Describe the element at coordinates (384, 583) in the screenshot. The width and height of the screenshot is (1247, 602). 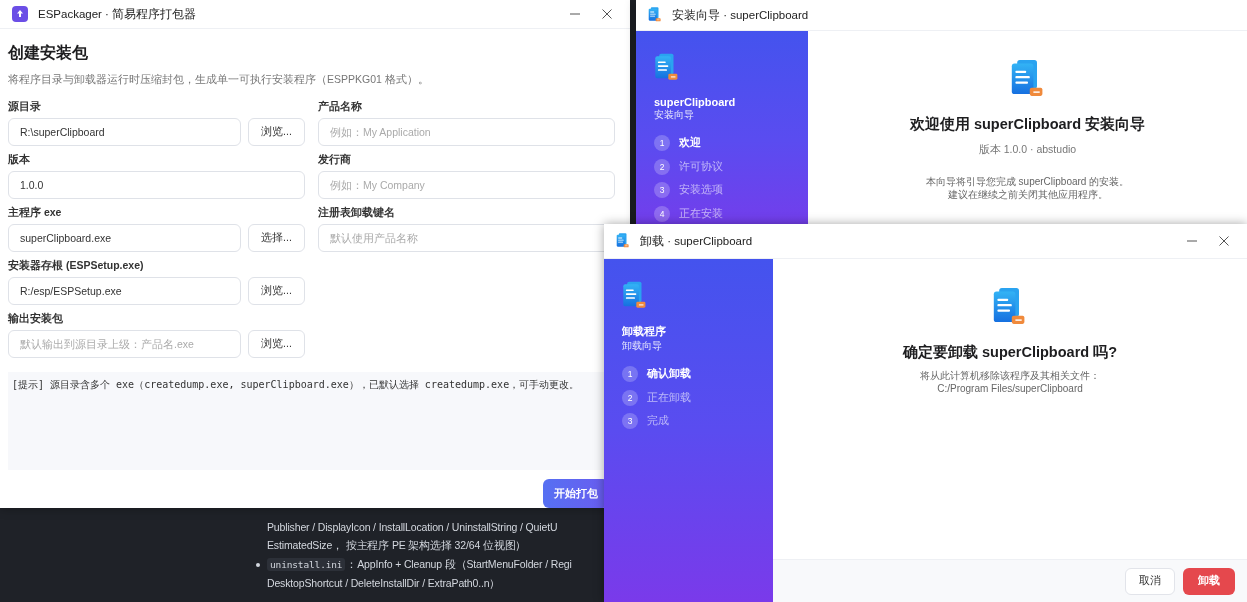
I see `document-text: DesktopShortcut / DeleteInstallDir / ExtraPath0..n）` at that location.